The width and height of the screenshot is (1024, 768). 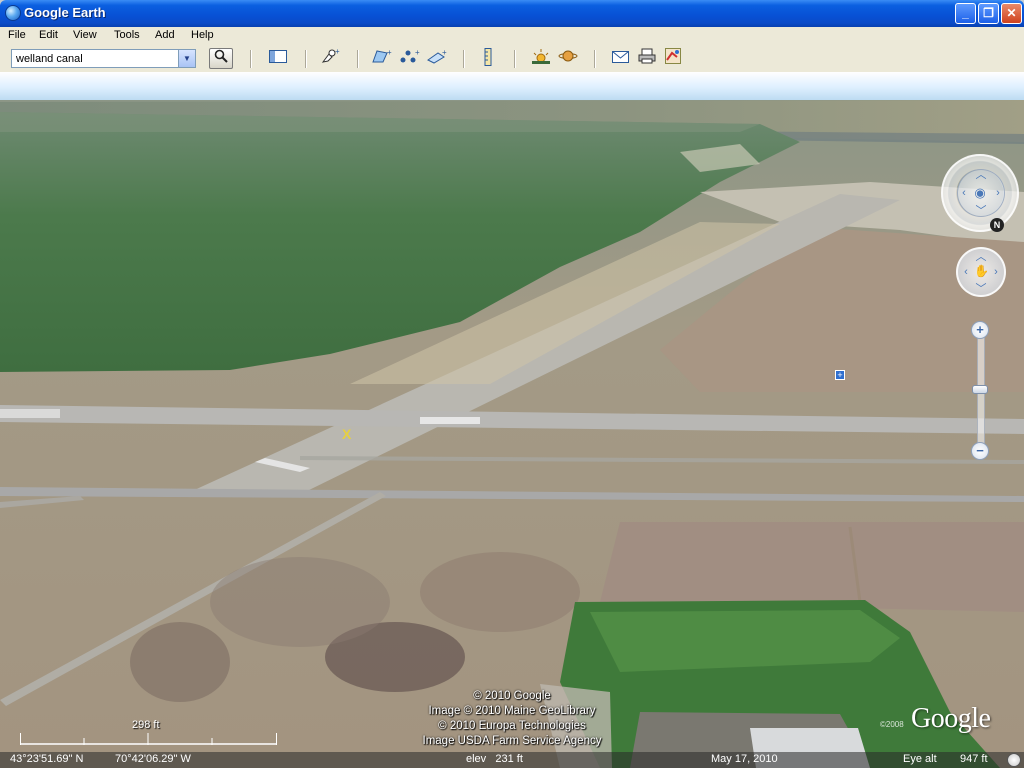 I want to click on title-bar: Google Earth _ ❐ ✕, so click(x=512, y=13).